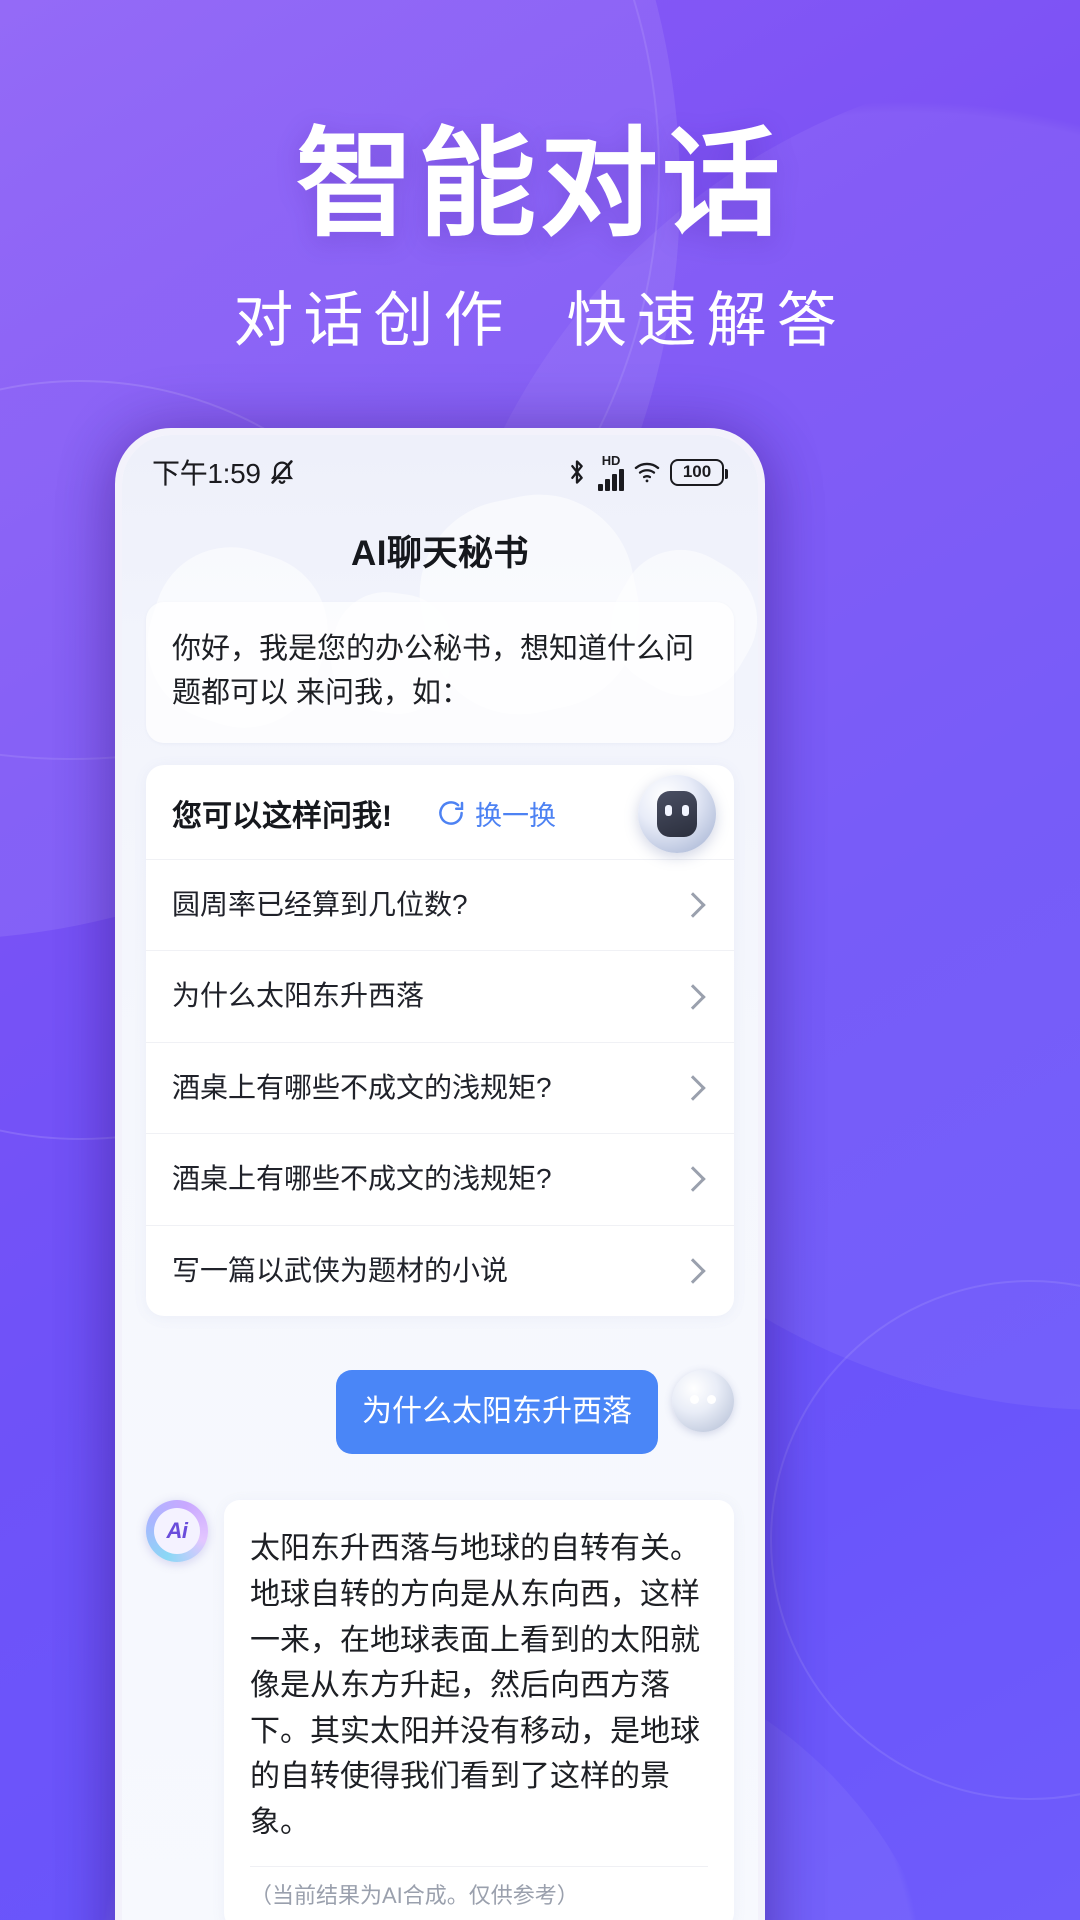 This screenshot has height=1920, width=1080. I want to click on suggestion-item: 圆周率已经算到几位数?, so click(440, 904).